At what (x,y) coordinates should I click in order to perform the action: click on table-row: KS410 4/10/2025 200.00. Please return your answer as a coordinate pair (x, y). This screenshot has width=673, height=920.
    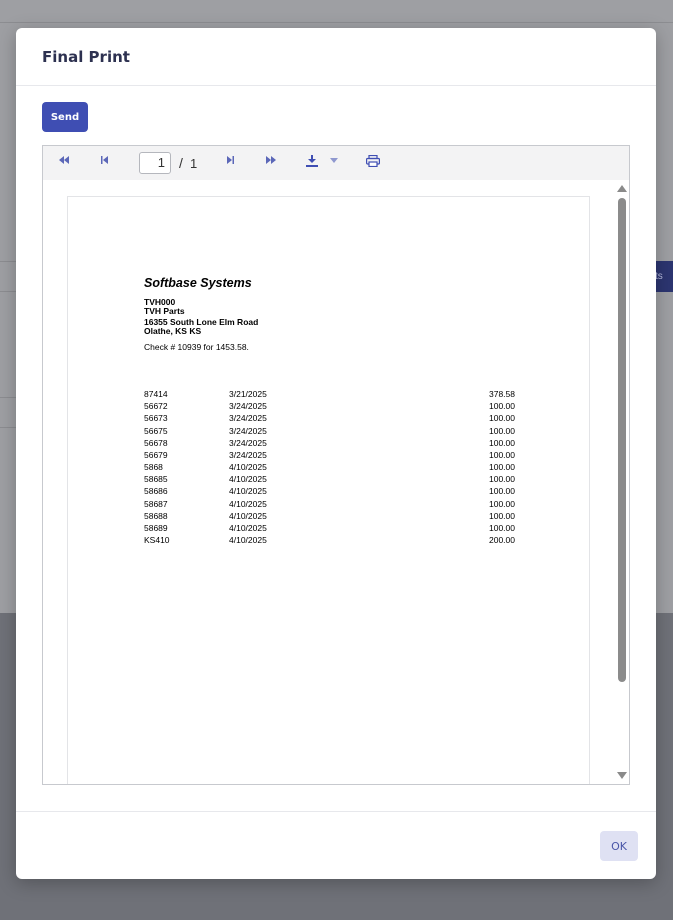
    Looking at the image, I should click on (344, 540).